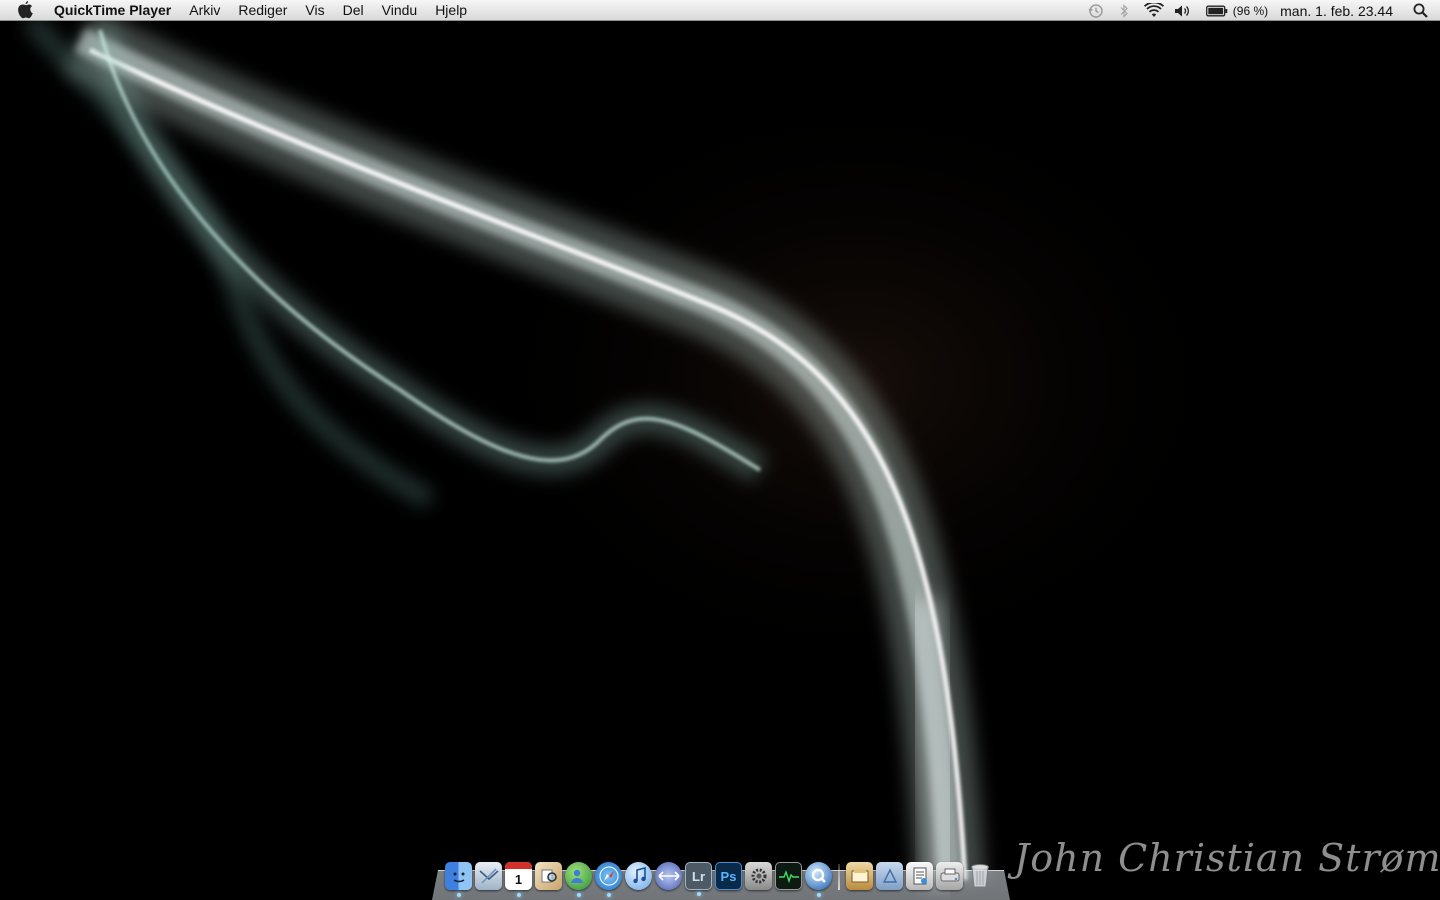  What do you see at coordinates (204, 10) in the screenshot?
I see `menu-arkiv: Arkiv` at bounding box center [204, 10].